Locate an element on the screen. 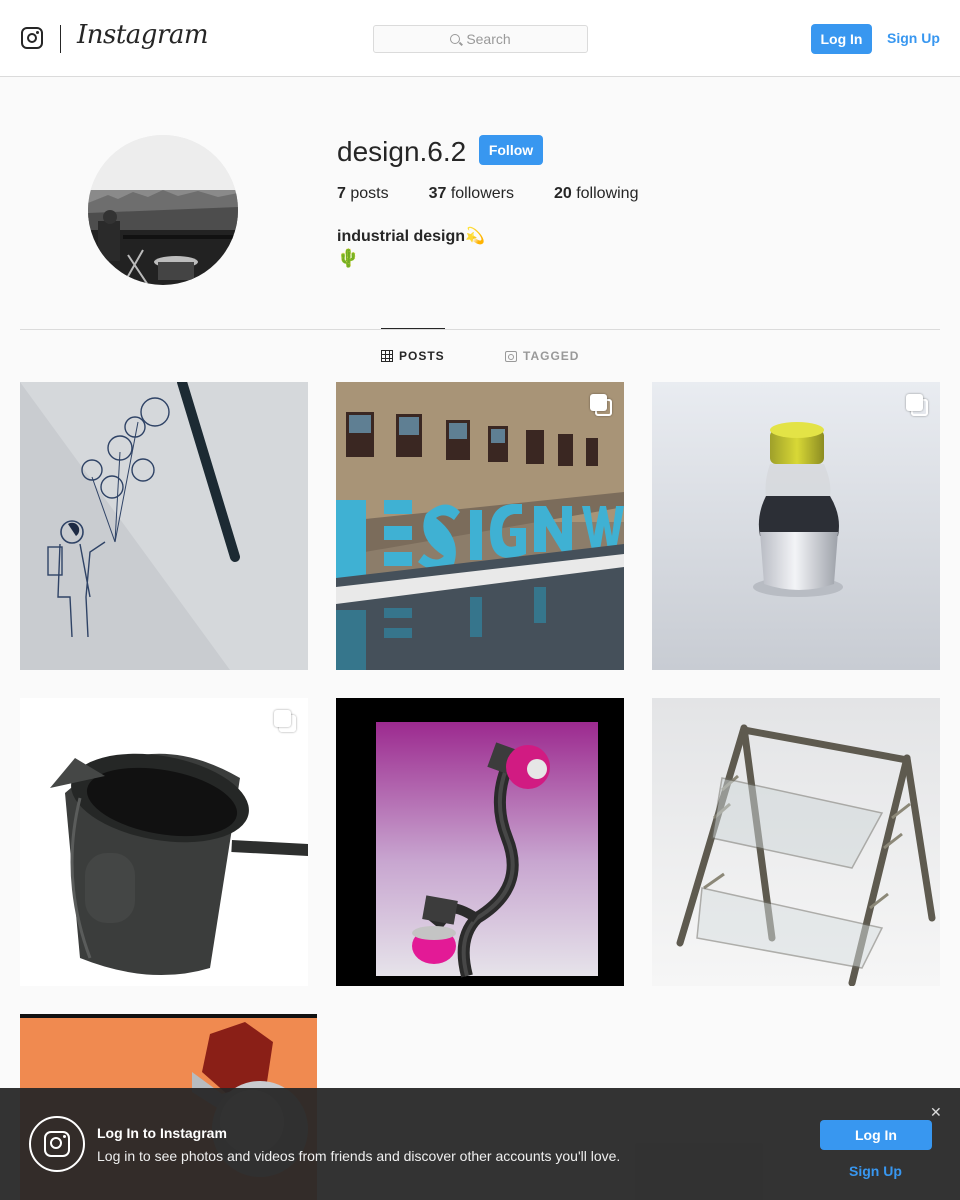 The width and height of the screenshot is (960, 1200). profile-stats: 7 posts 37 followers 20 following is located at coordinates (487, 194).